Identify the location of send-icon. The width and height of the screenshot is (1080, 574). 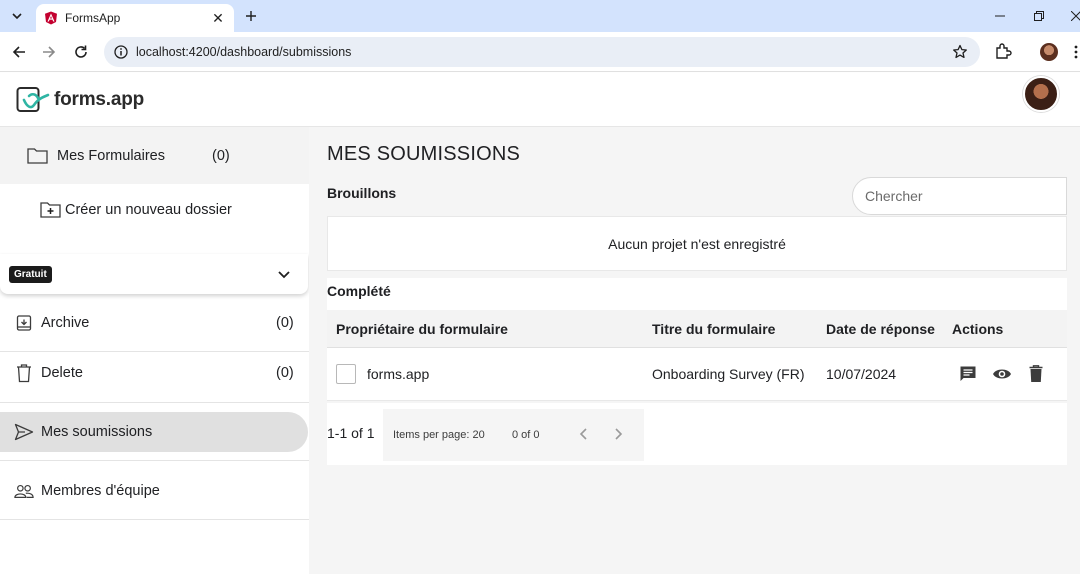
(24, 432).